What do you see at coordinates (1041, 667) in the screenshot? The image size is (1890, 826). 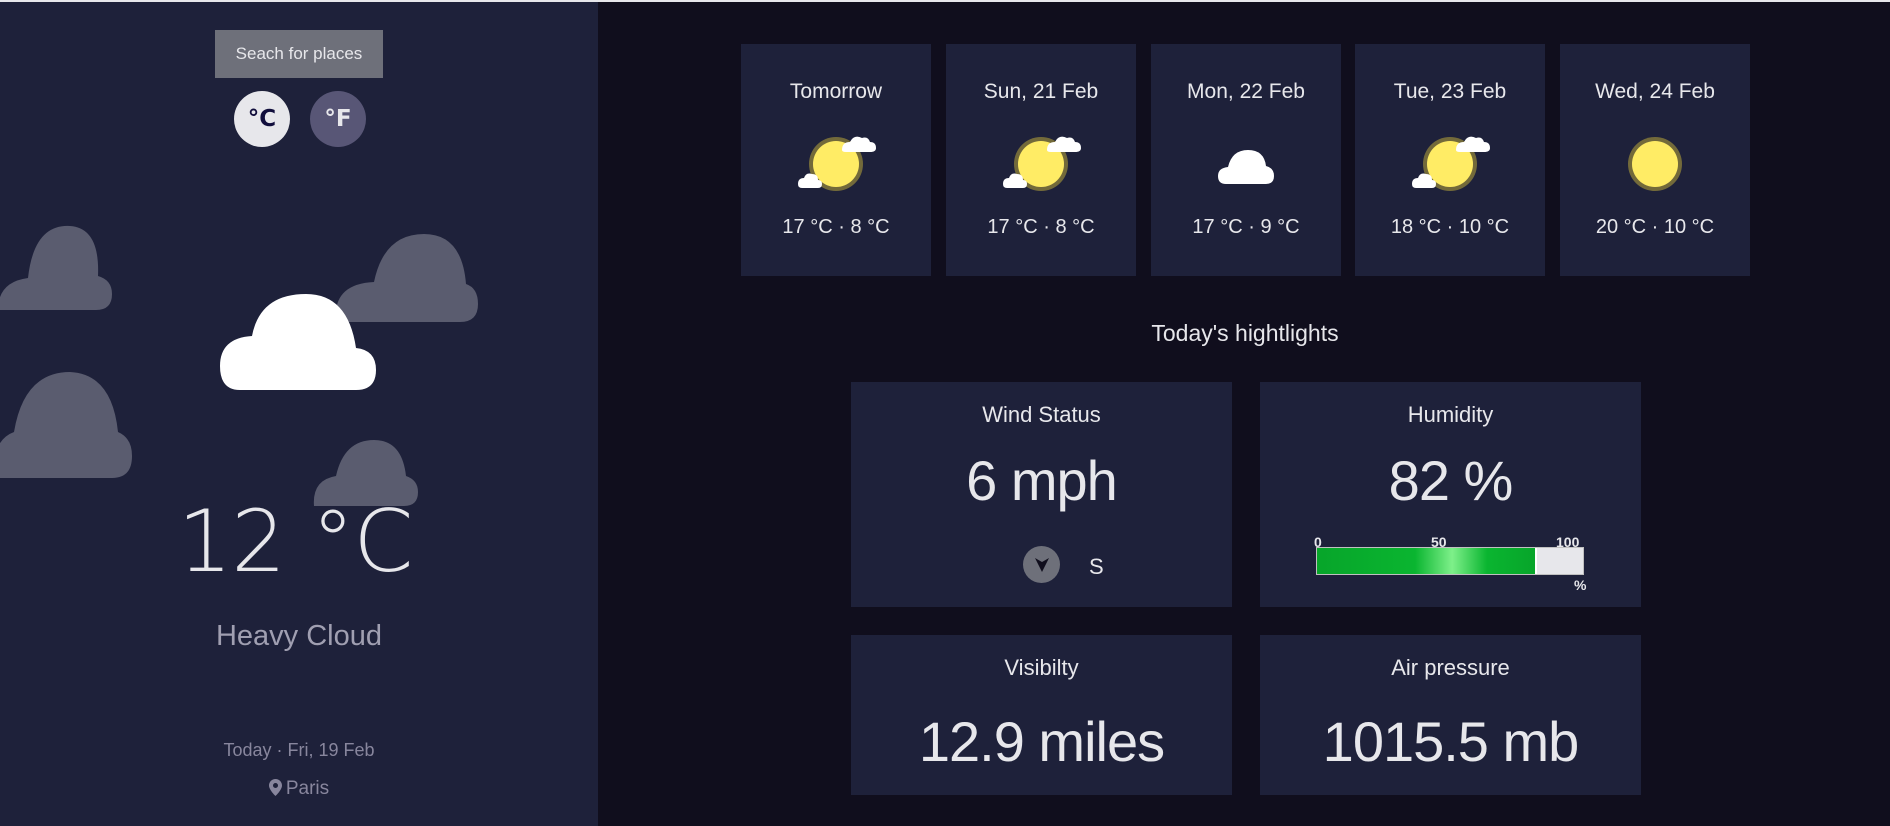 I see `visibility-label: Visibilty` at bounding box center [1041, 667].